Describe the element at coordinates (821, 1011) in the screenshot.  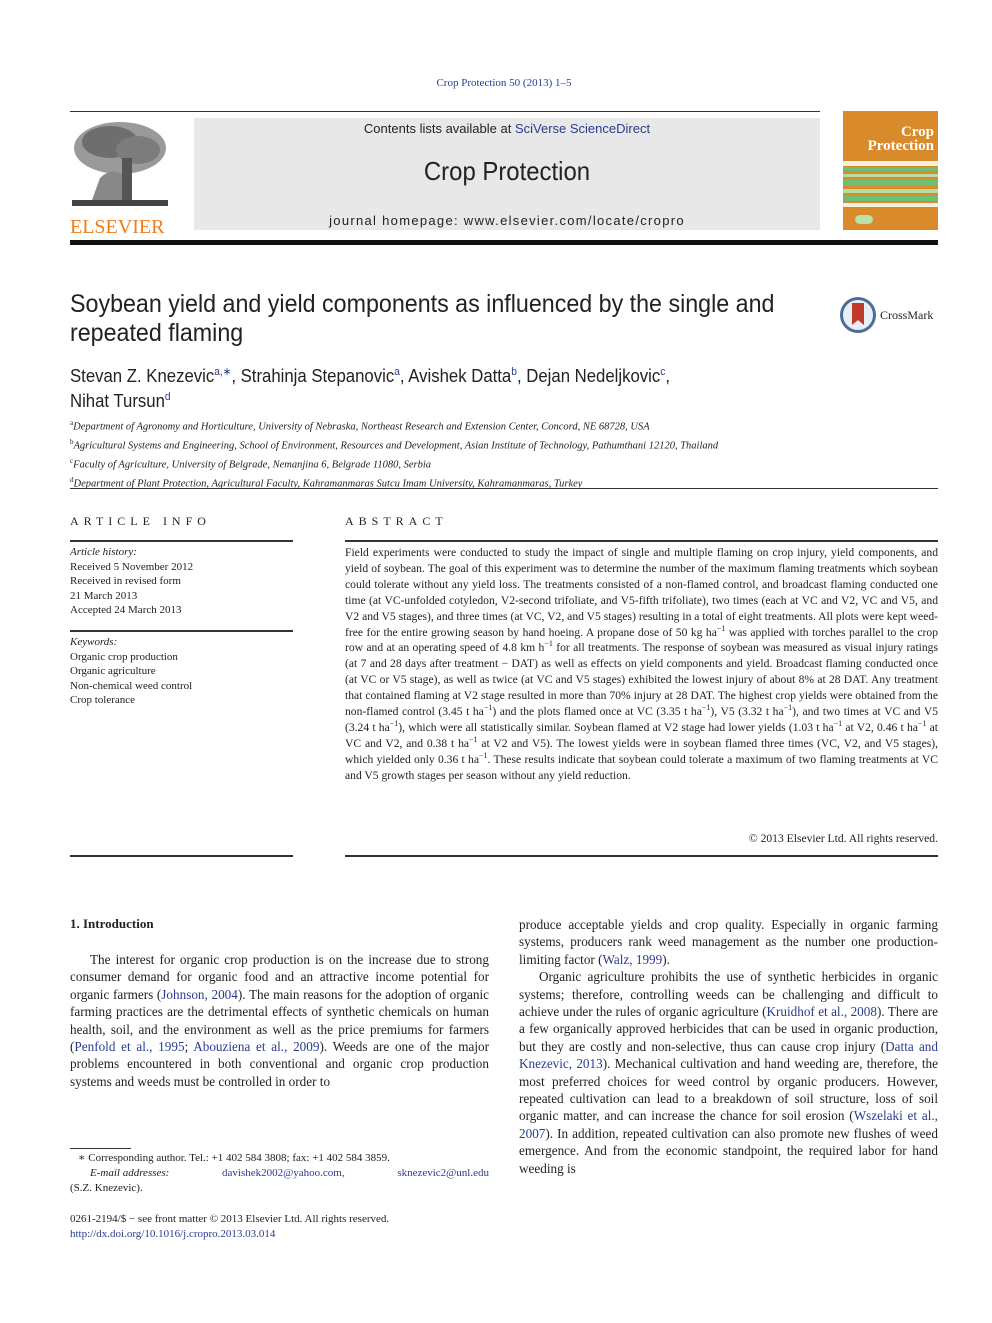
I see `citation-link: Kruidhof et al., 2008` at that location.